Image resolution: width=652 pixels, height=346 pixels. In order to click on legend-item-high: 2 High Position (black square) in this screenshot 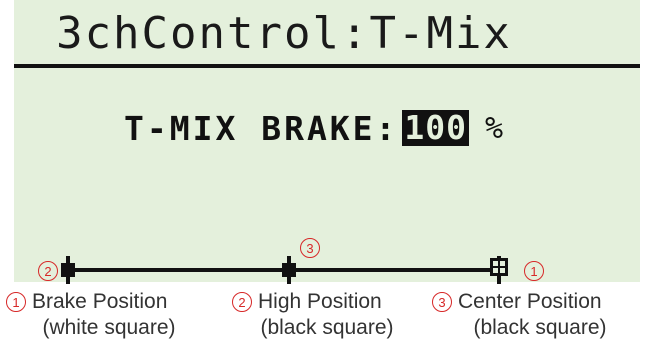, I will do `click(327, 318)`.